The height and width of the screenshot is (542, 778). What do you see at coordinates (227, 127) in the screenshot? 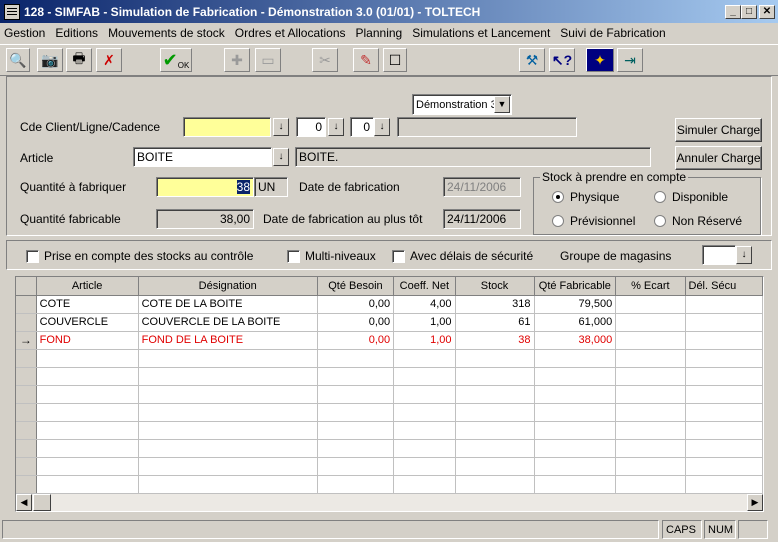
I see `cde-client-field` at bounding box center [227, 127].